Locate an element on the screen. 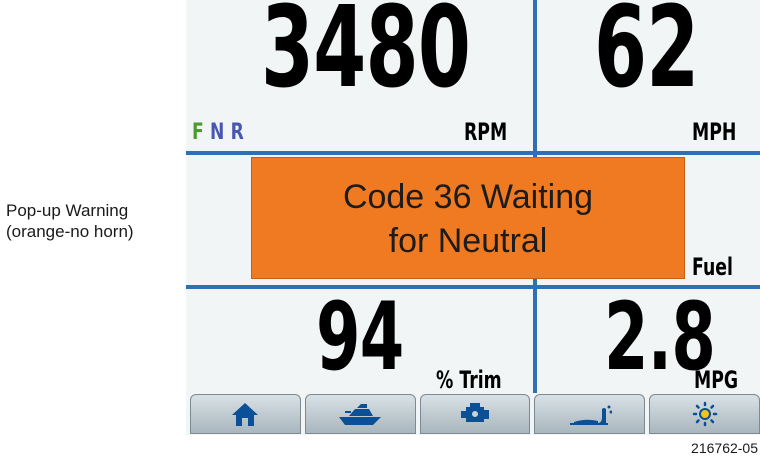 This screenshot has height=460, width=760. trim-unit: % Trim is located at coordinates (469, 380).